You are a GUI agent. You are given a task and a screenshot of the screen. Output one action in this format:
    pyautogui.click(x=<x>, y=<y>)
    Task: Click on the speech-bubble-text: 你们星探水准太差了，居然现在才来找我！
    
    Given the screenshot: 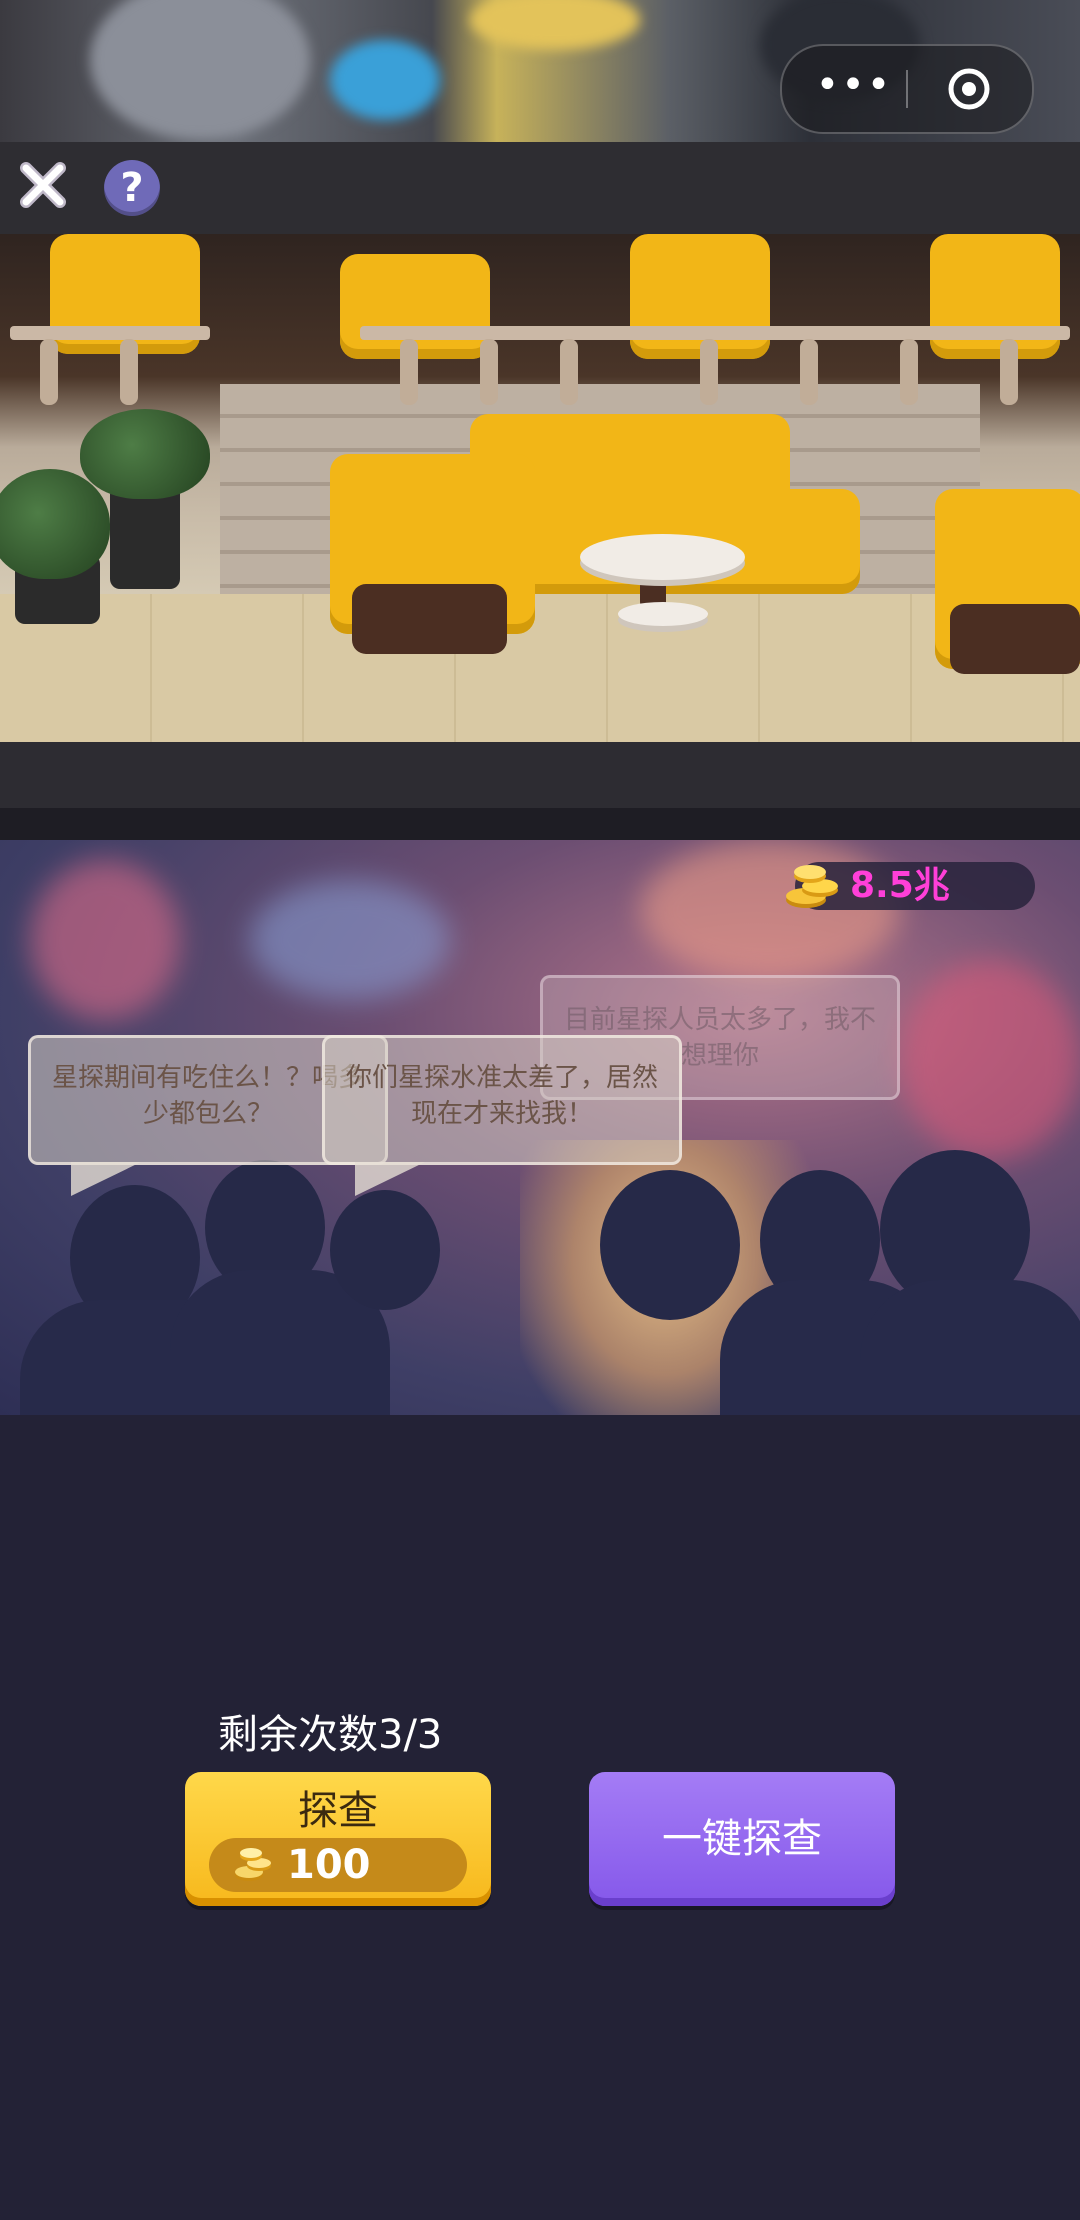 What is the action you would take?
    pyautogui.click(x=501, y=1096)
    